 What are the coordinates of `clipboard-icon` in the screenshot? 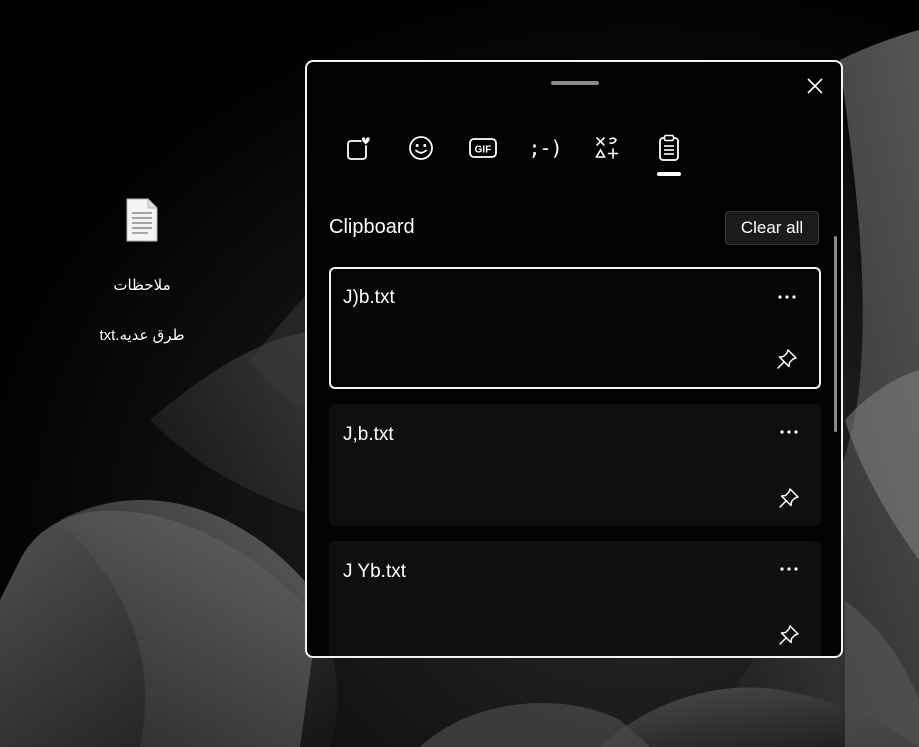 It's located at (669, 147).